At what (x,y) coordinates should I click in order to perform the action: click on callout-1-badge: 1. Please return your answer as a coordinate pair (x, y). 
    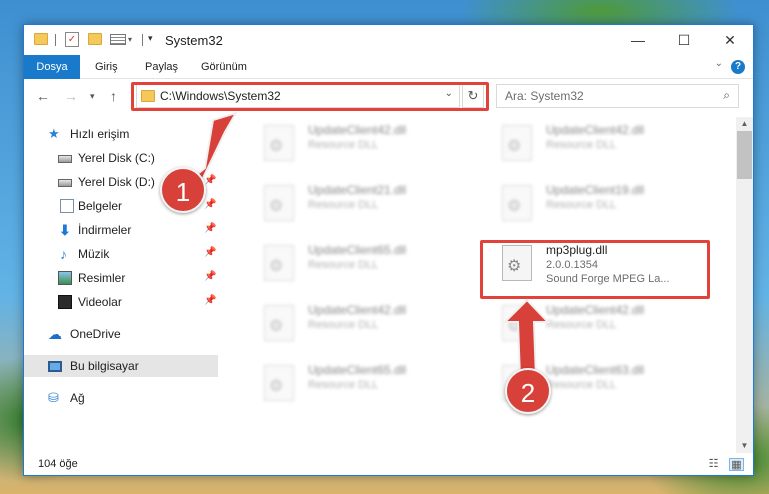
    Looking at the image, I should click on (183, 190).